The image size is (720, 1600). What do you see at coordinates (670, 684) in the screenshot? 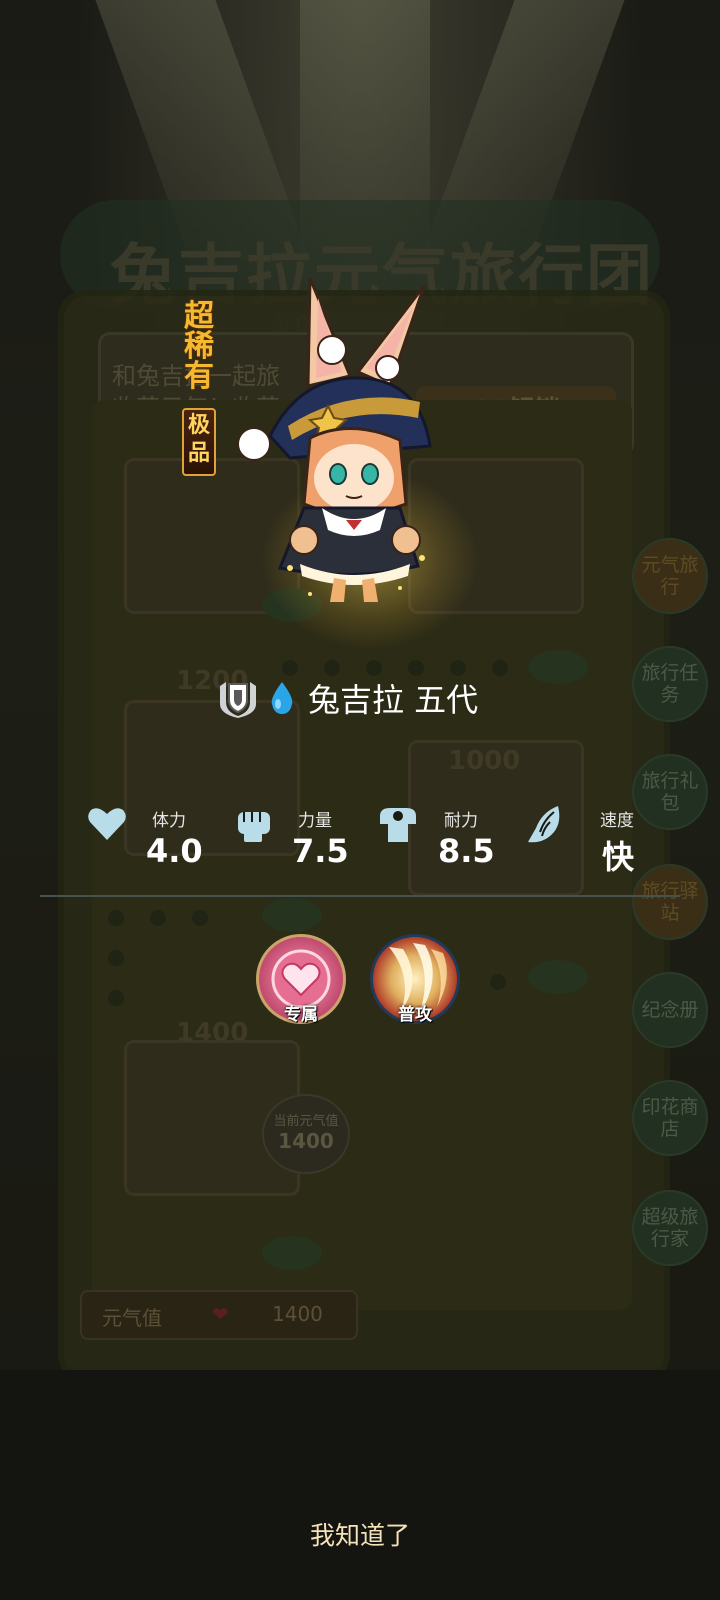
I see `side-button-travel-task: 旅行任务` at bounding box center [670, 684].